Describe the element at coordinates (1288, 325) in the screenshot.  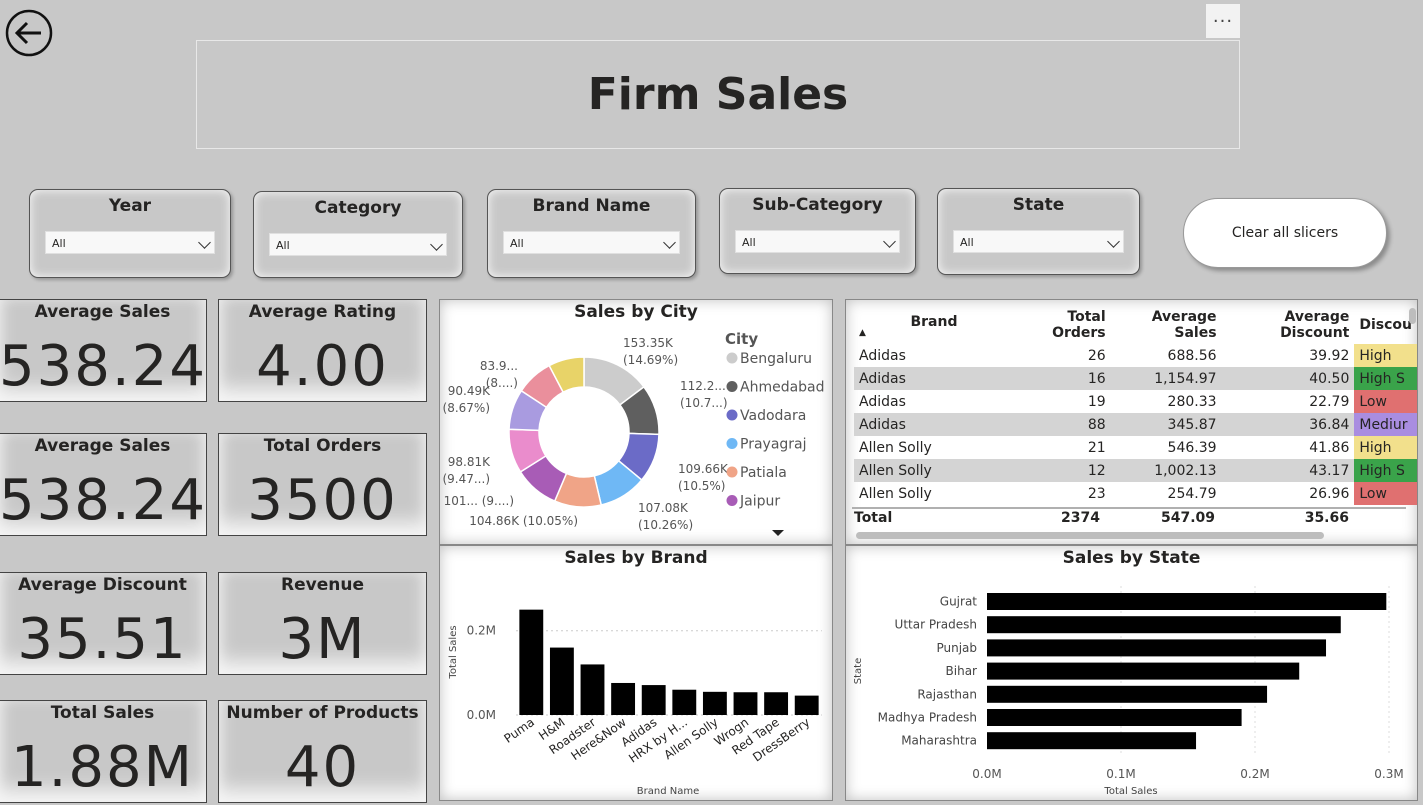
I see `column-header-average-discount: Average Discount` at that location.